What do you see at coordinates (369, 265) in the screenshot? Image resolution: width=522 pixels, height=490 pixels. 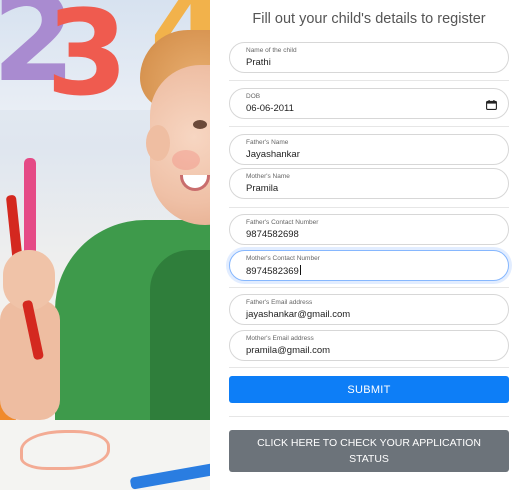 I see `mother-contact-field: Mother's Contact Number 8974582369` at bounding box center [369, 265].